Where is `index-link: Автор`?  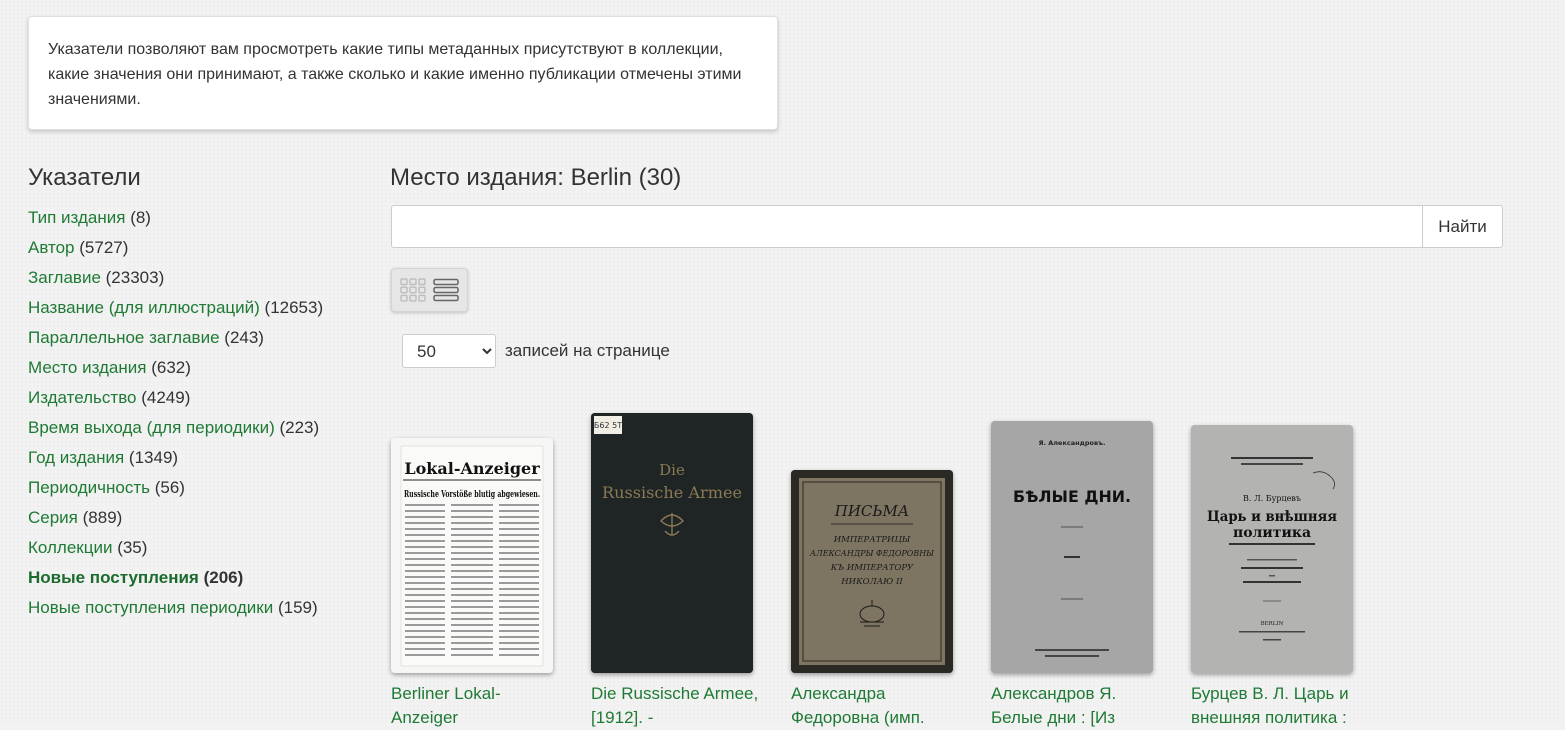
index-link: Автор is located at coordinates (51, 247).